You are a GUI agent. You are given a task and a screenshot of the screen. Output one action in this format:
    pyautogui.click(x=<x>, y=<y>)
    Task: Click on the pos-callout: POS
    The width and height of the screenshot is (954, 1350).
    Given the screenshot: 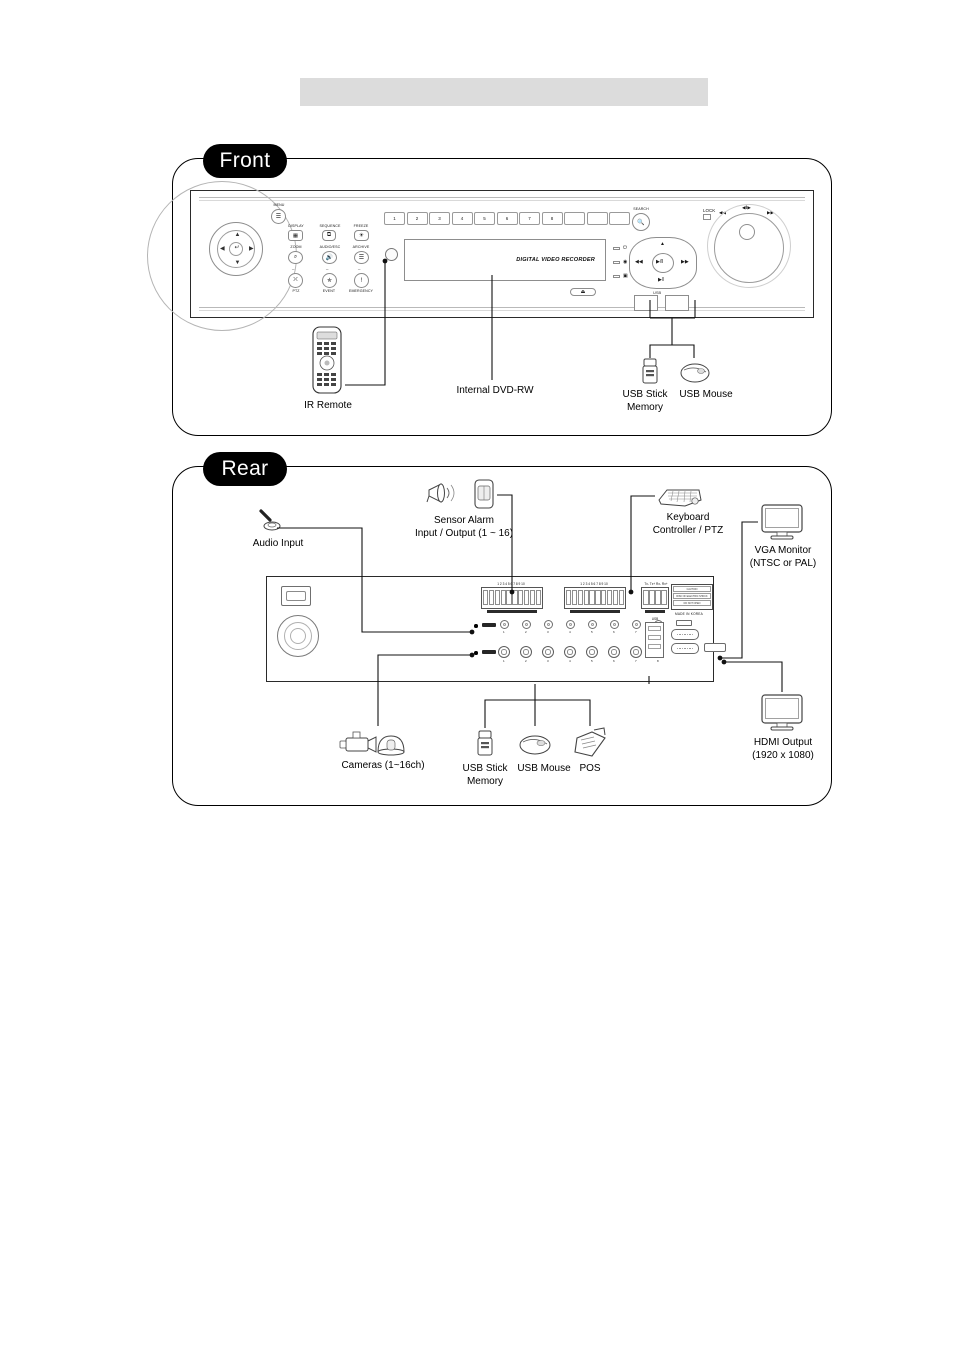 What is the action you would take?
    pyautogui.click(x=590, y=768)
    